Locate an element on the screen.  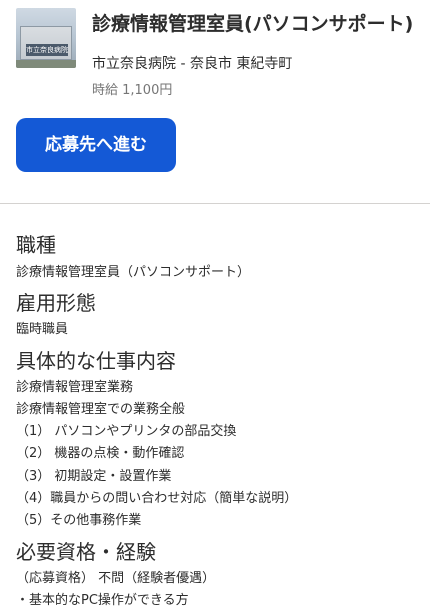
duty-line: （1） パソコンやプリンタの部品交換 is located at coordinates (126, 432).